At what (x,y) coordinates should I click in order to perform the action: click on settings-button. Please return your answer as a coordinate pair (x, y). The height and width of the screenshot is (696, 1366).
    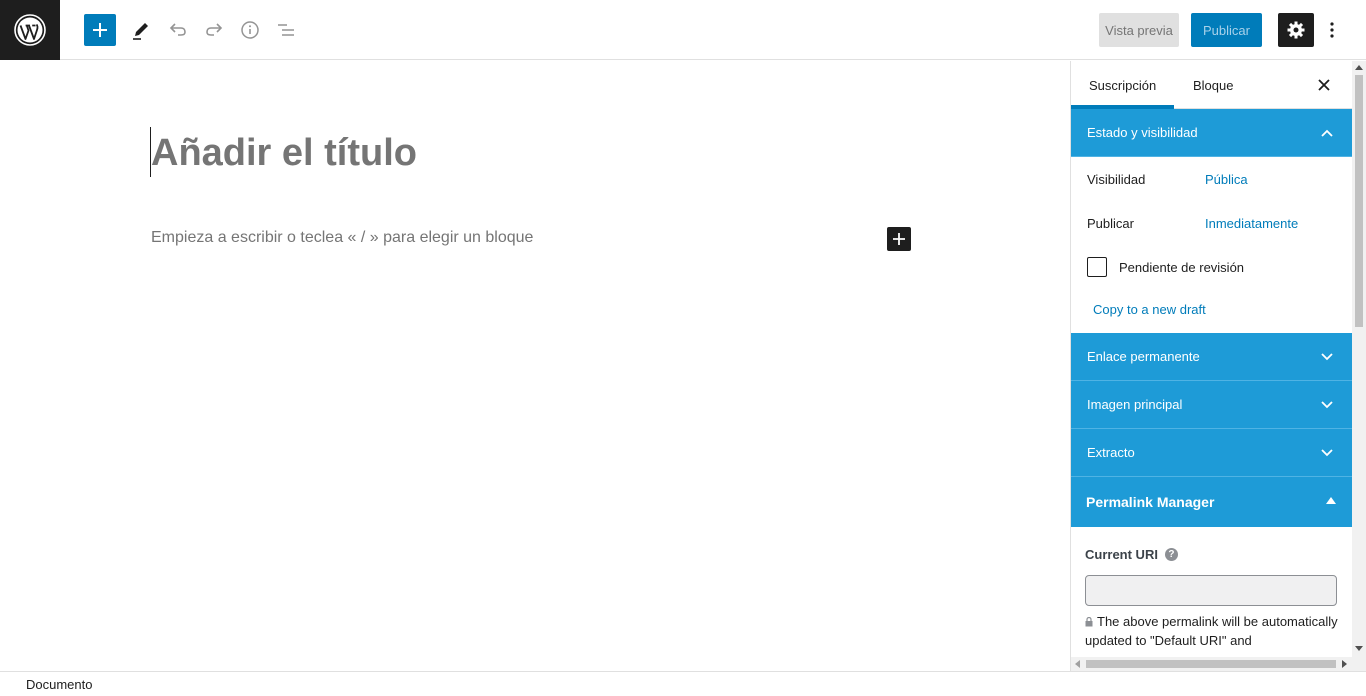
    Looking at the image, I should click on (1296, 30).